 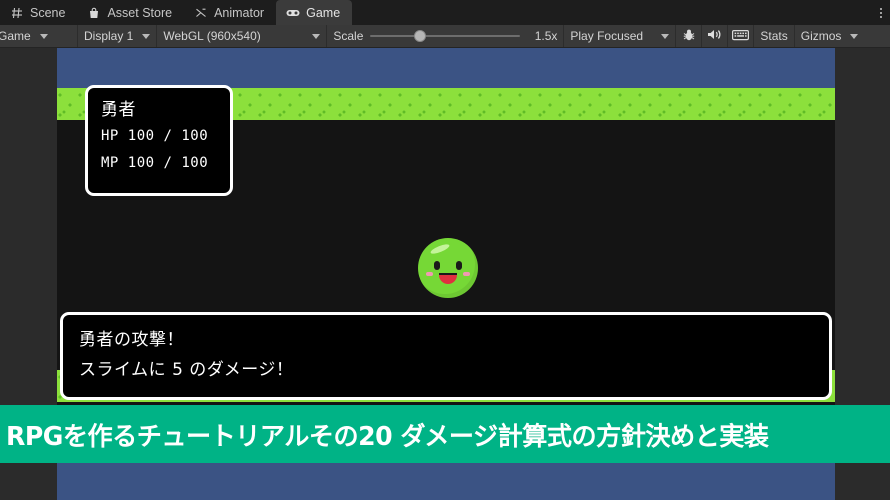 I want to click on tab-scene: Scene, so click(x=38, y=12).